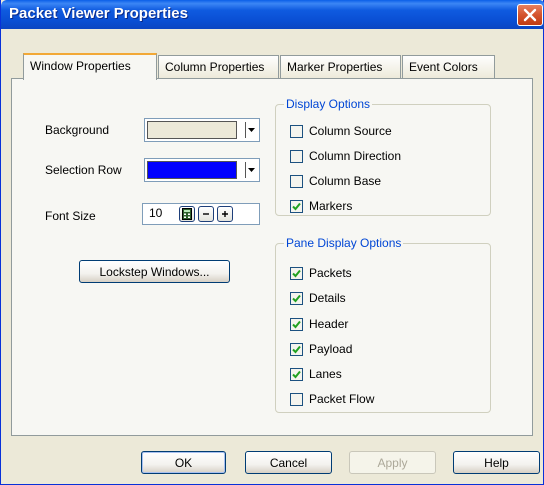  What do you see at coordinates (327, 298) in the screenshot?
I see `checkbox-label: Details` at bounding box center [327, 298].